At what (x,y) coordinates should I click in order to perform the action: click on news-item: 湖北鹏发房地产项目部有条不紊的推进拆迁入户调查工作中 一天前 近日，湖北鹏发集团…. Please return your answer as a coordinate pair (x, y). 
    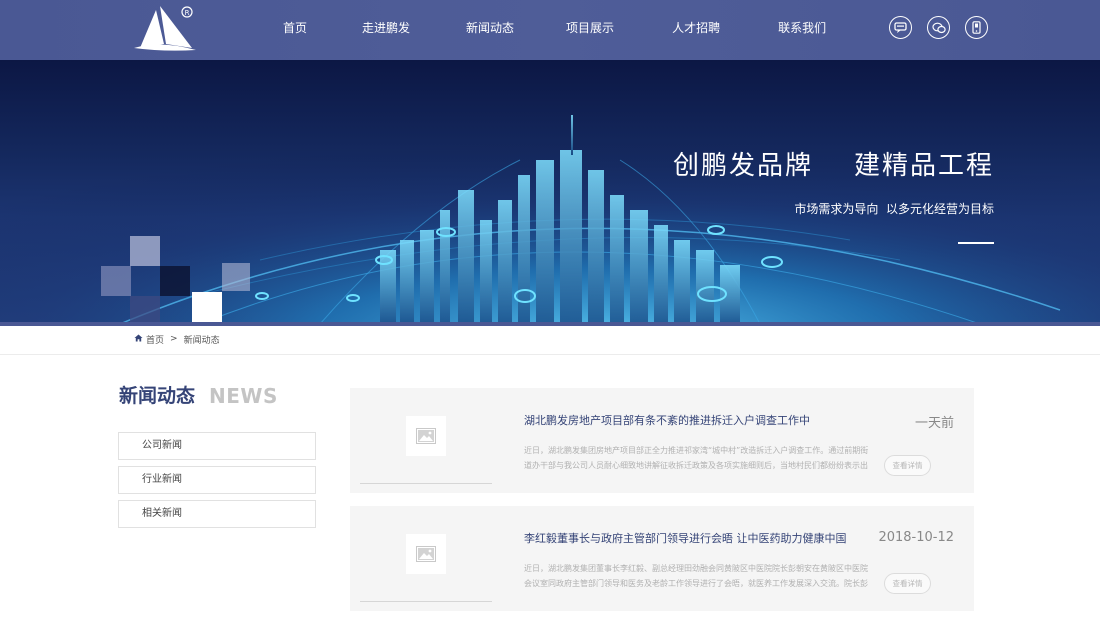
    Looking at the image, I should click on (662, 440).